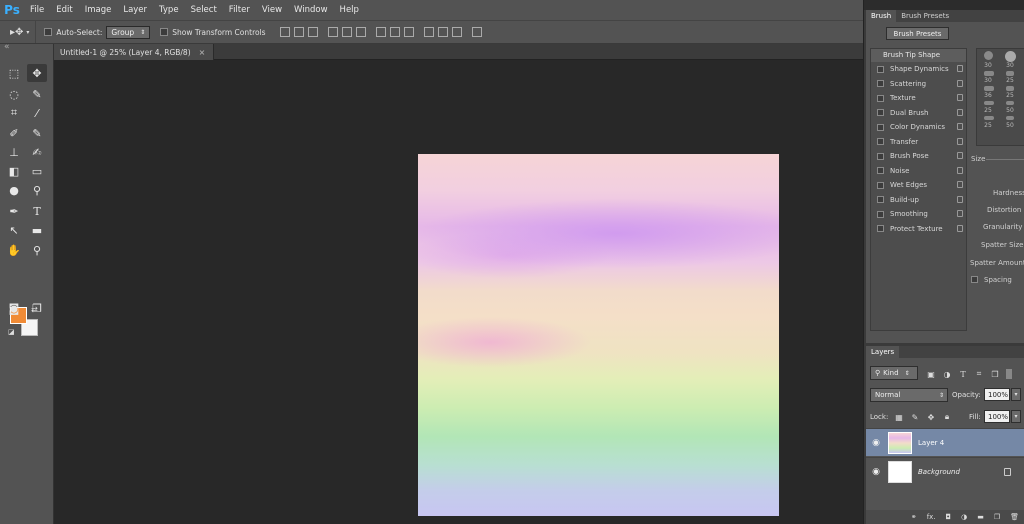 Image resolution: width=1024 pixels, height=524 pixels. What do you see at coordinates (135, 10) in the screenshot?
I see `menu-layer: Layer` at bounding box center [135, 10].